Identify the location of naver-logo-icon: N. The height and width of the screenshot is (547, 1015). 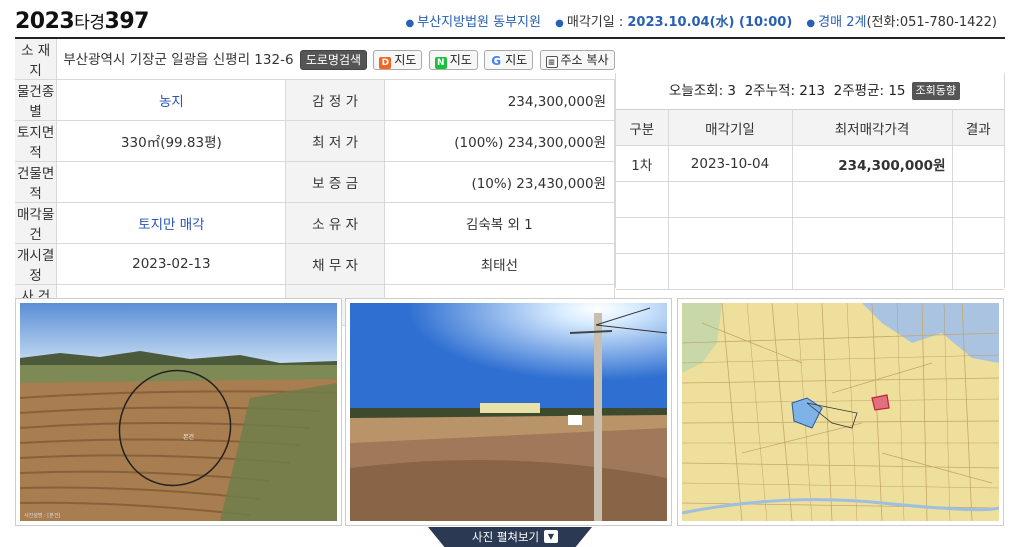
(440, 63).